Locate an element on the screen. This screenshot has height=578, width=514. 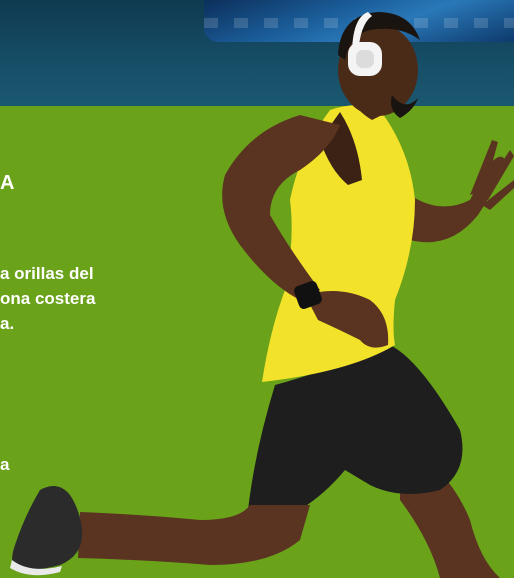
front-leg is located at coordinates (194, 535).